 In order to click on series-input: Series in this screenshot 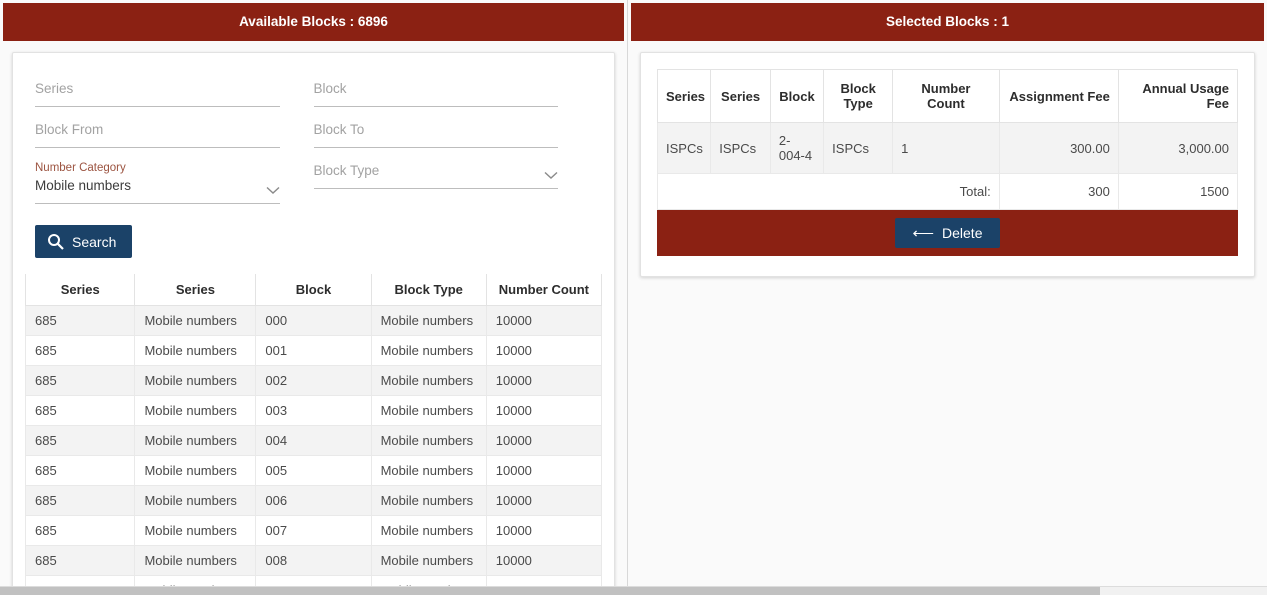, I will do `click(157, 93)`.